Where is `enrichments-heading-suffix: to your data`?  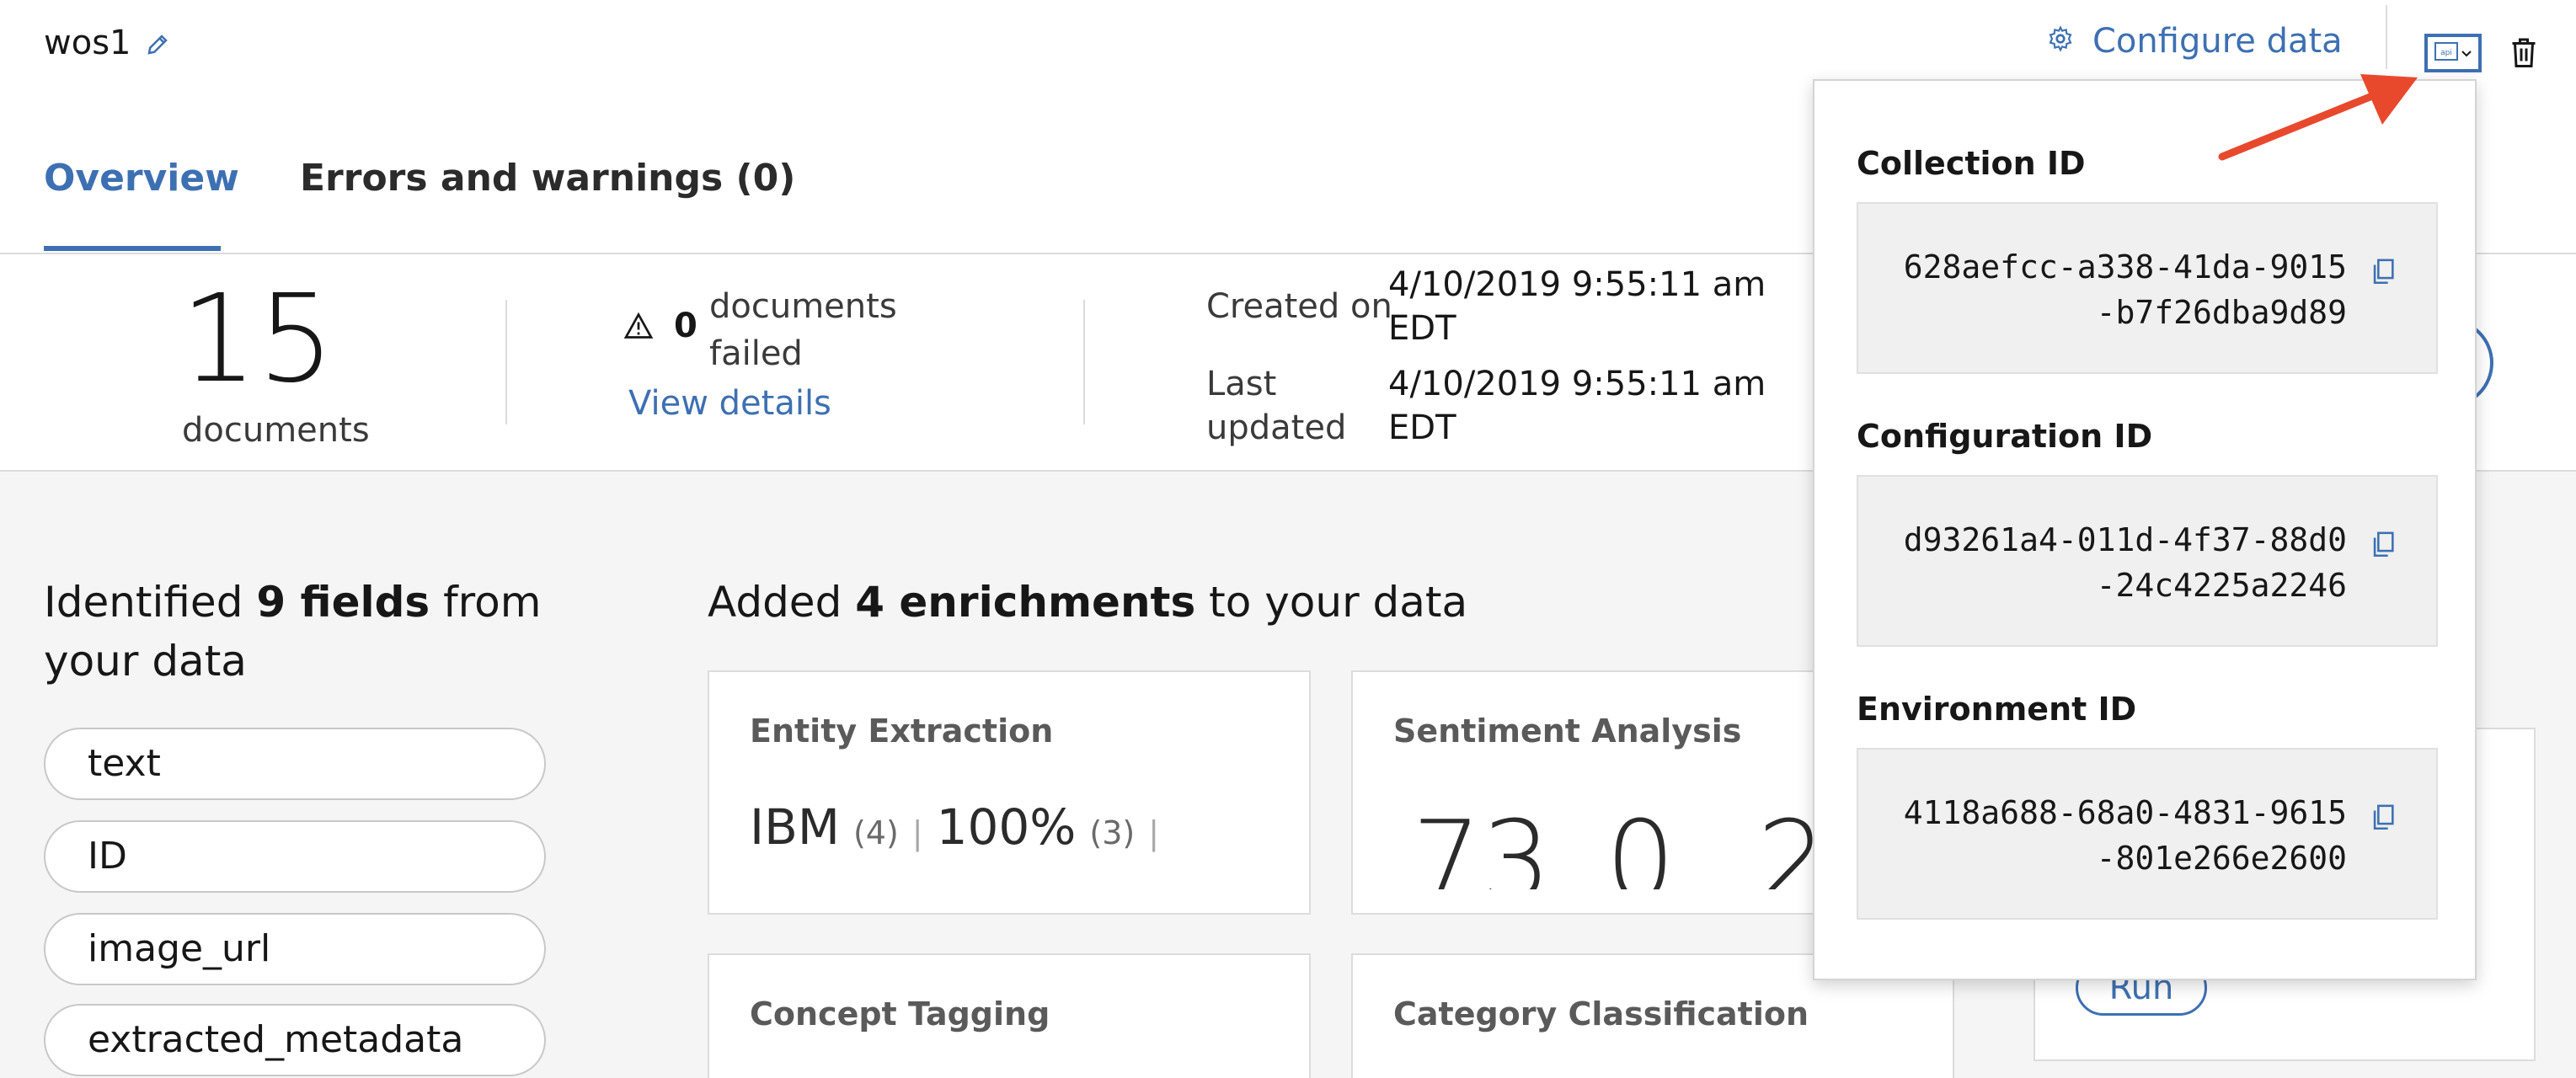 enrichments-heading-suffix: to your data is located at coordinates (1331, 602).